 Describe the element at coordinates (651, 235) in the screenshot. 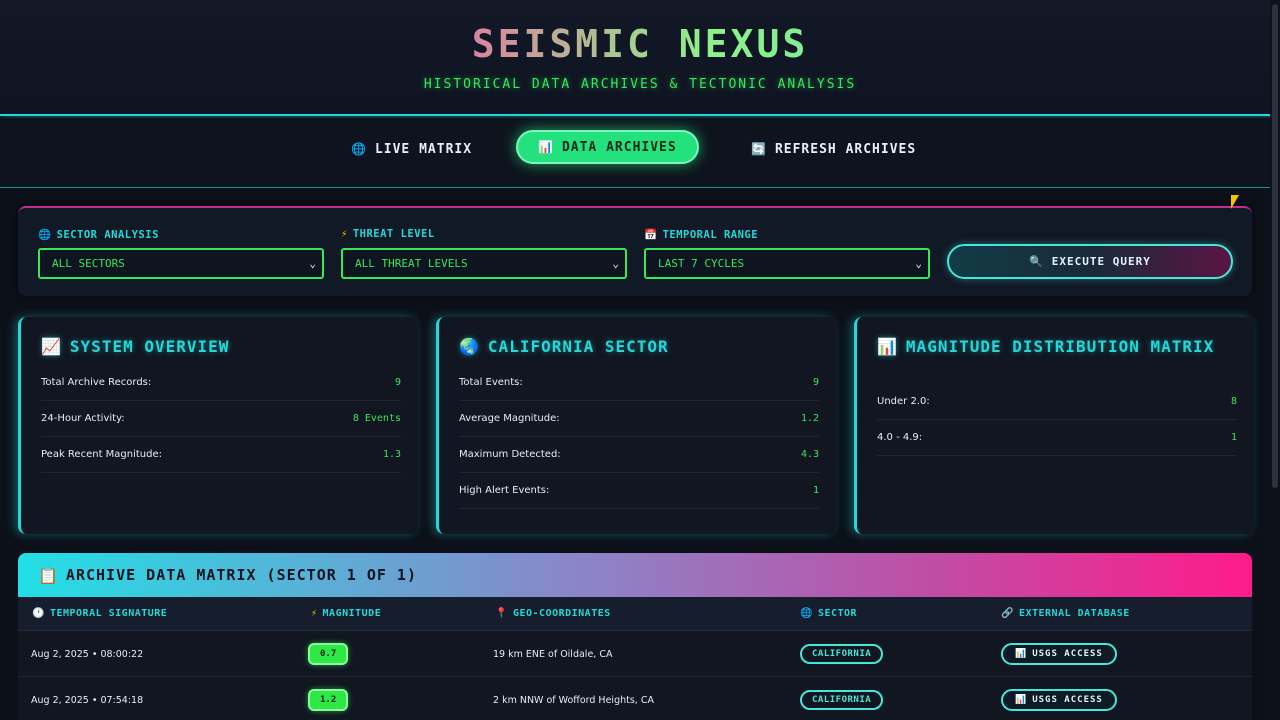

I see `calendar-icon: 📅` at that location.